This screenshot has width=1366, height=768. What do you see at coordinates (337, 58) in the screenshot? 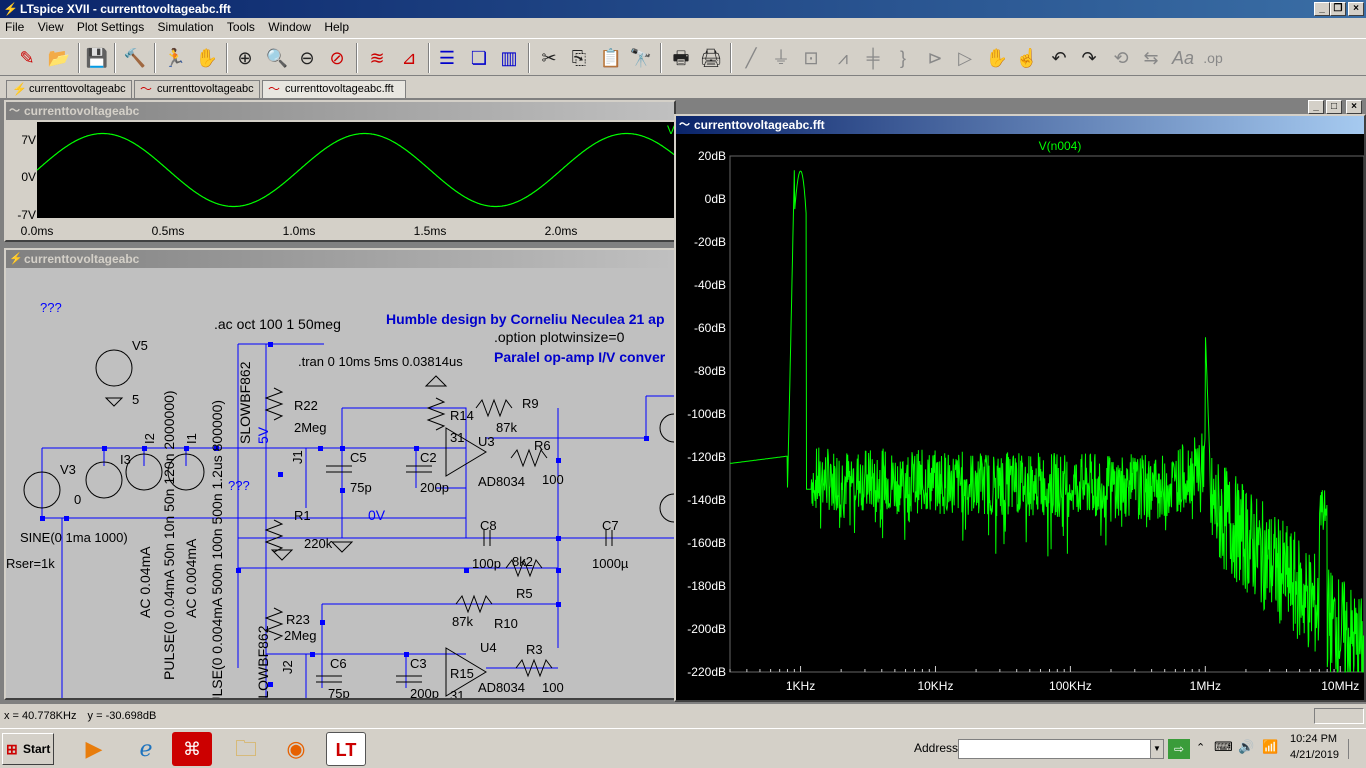
I see `cancel-zoom-icon: ⊘` at bounding box center [337, 58].